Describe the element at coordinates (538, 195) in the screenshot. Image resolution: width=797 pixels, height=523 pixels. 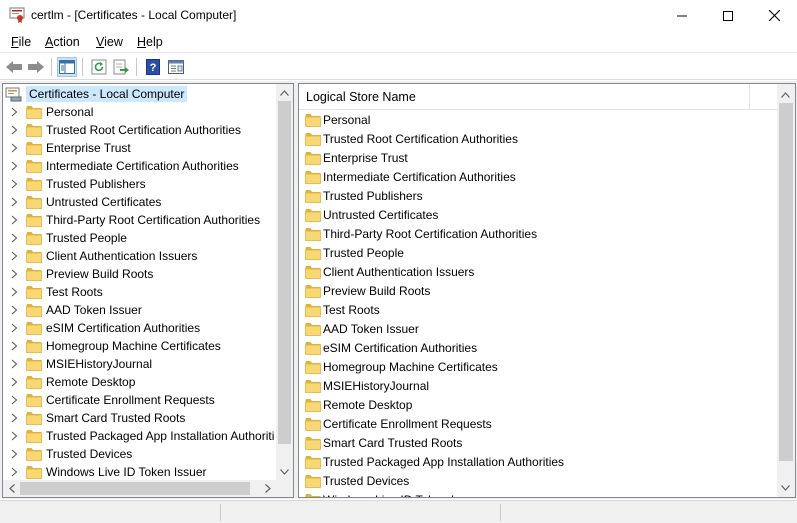
I see `list-item: Trusted Publishers` at that location.